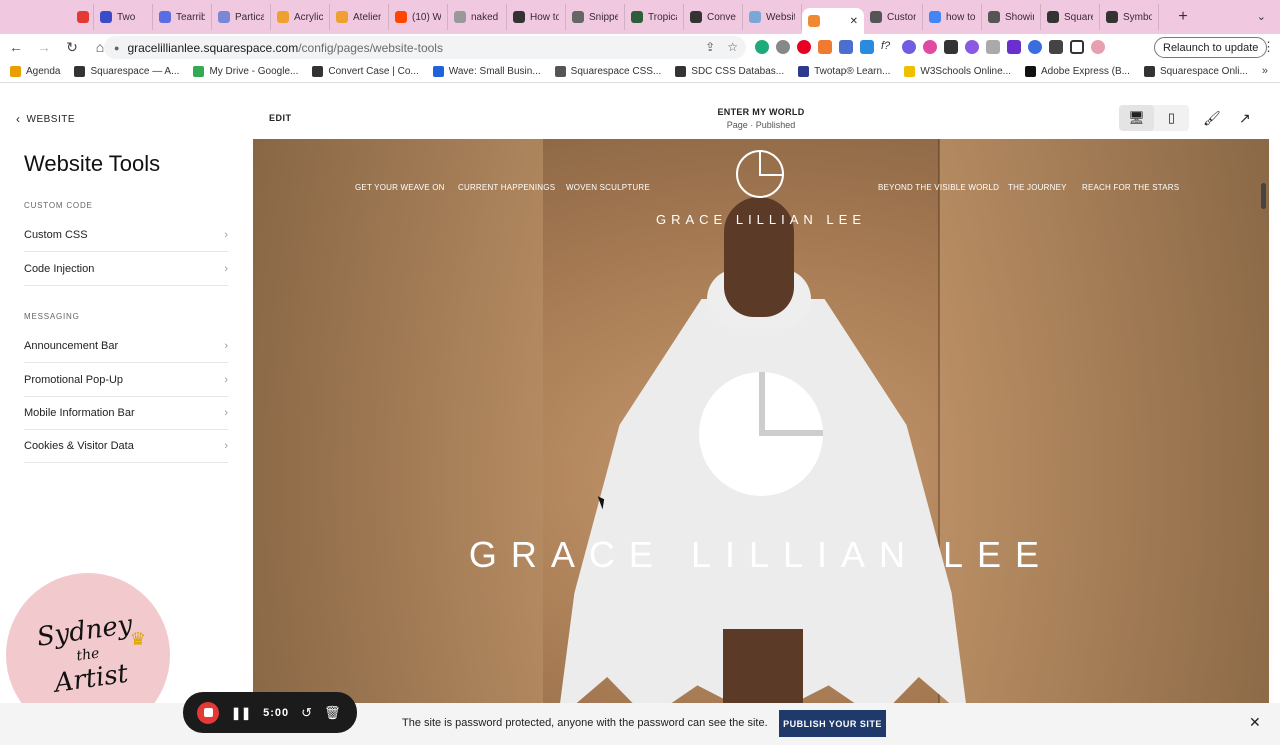 This screenshot has width=1280, height=745. Describe the element at coordinates (306, 713) in the screenshot. I see `restart-icon: ↺` at that location.